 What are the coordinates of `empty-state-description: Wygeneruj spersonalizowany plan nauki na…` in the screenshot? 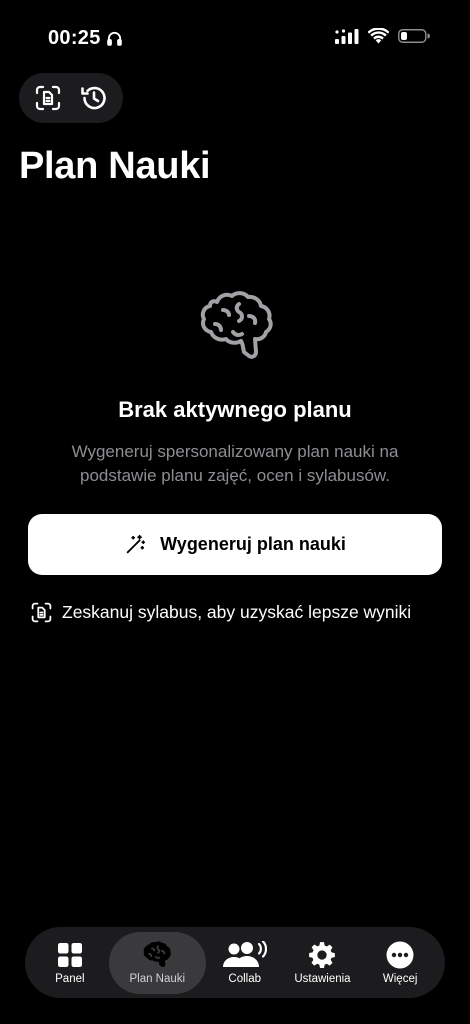 It's located at (235, 463).